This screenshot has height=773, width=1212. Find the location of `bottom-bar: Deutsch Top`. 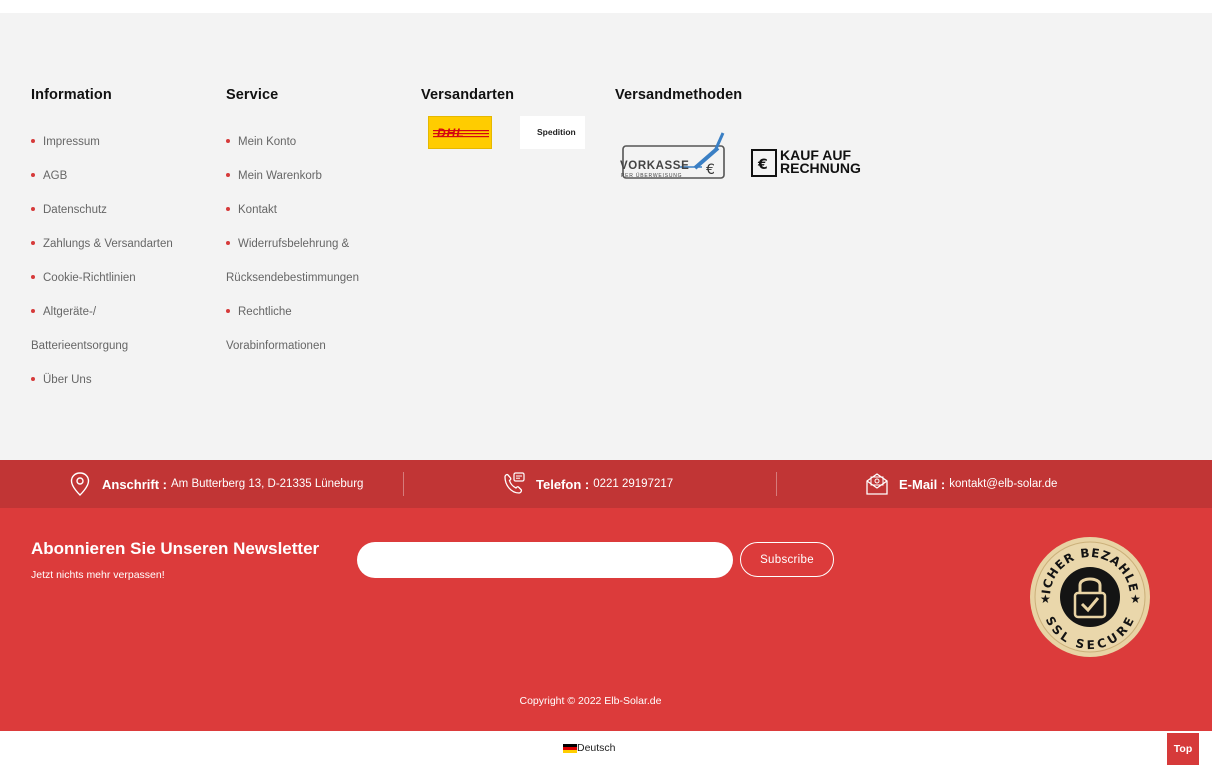

bottom-bar: Deutsch Top is located at coordinates (606, 752).